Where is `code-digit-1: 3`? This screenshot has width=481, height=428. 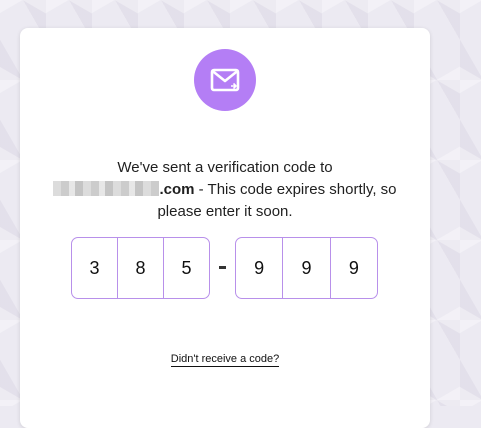
code-digit-1: 3 is located at coordinates (95, 268).